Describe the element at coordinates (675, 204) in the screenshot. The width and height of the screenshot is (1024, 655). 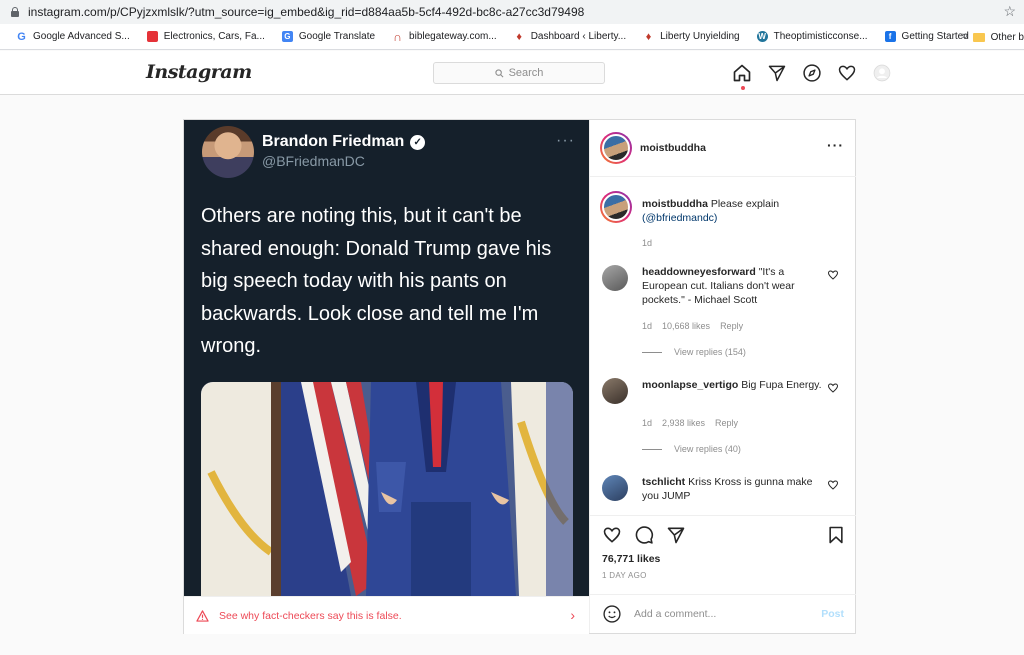
I see `caption-author-username: moistbuddha` at that location.